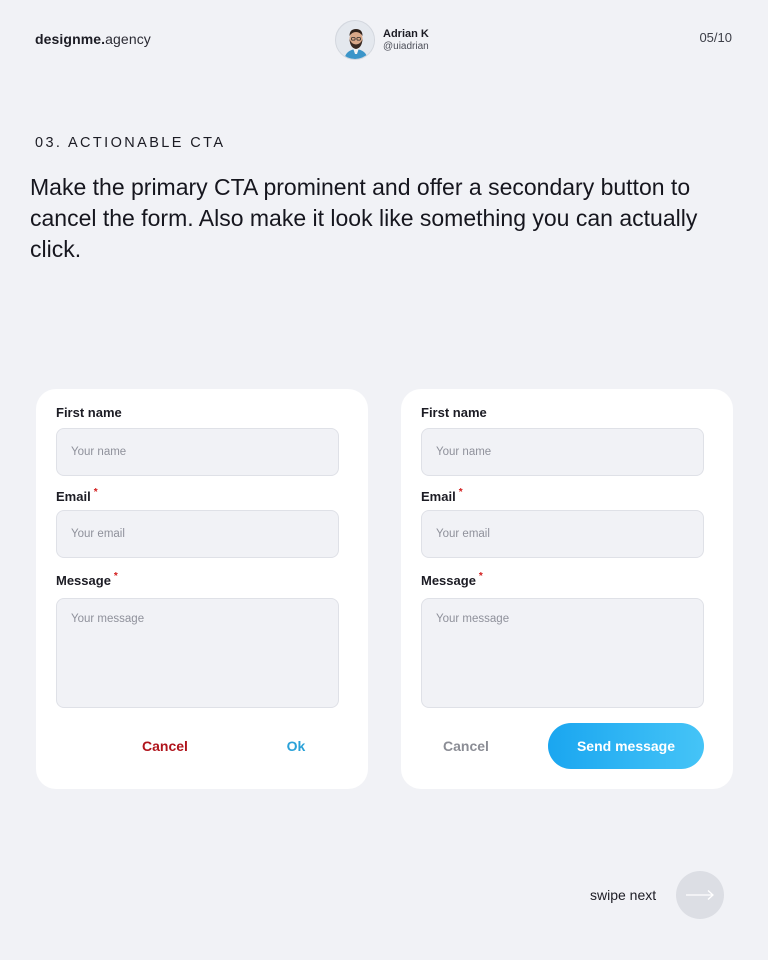 The width and height of the screenshot is (768, 960). I want to click on send-message-button: Send message, so click(626, 746).